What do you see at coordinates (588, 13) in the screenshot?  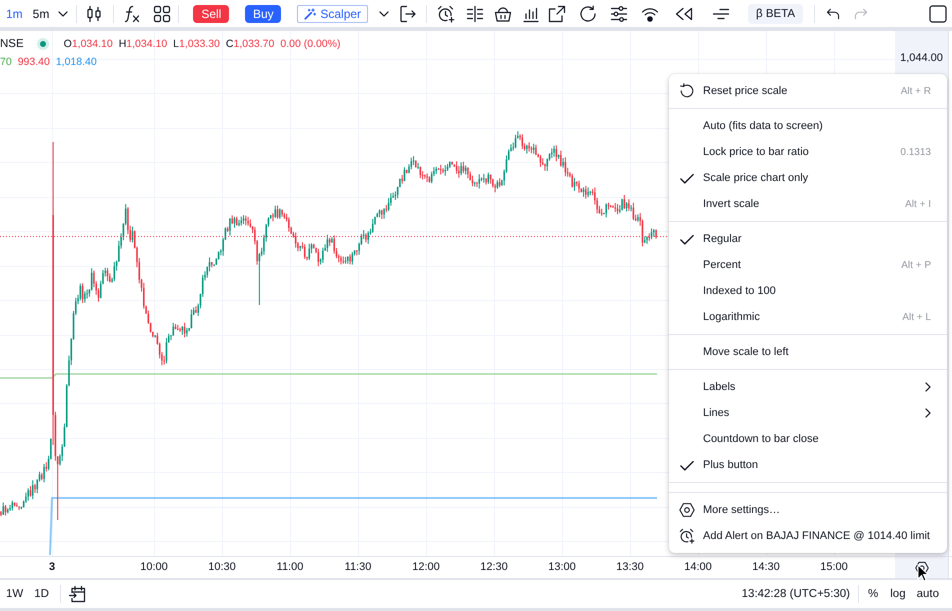 I see `refresh-icon` at bounding box center [588, 13].